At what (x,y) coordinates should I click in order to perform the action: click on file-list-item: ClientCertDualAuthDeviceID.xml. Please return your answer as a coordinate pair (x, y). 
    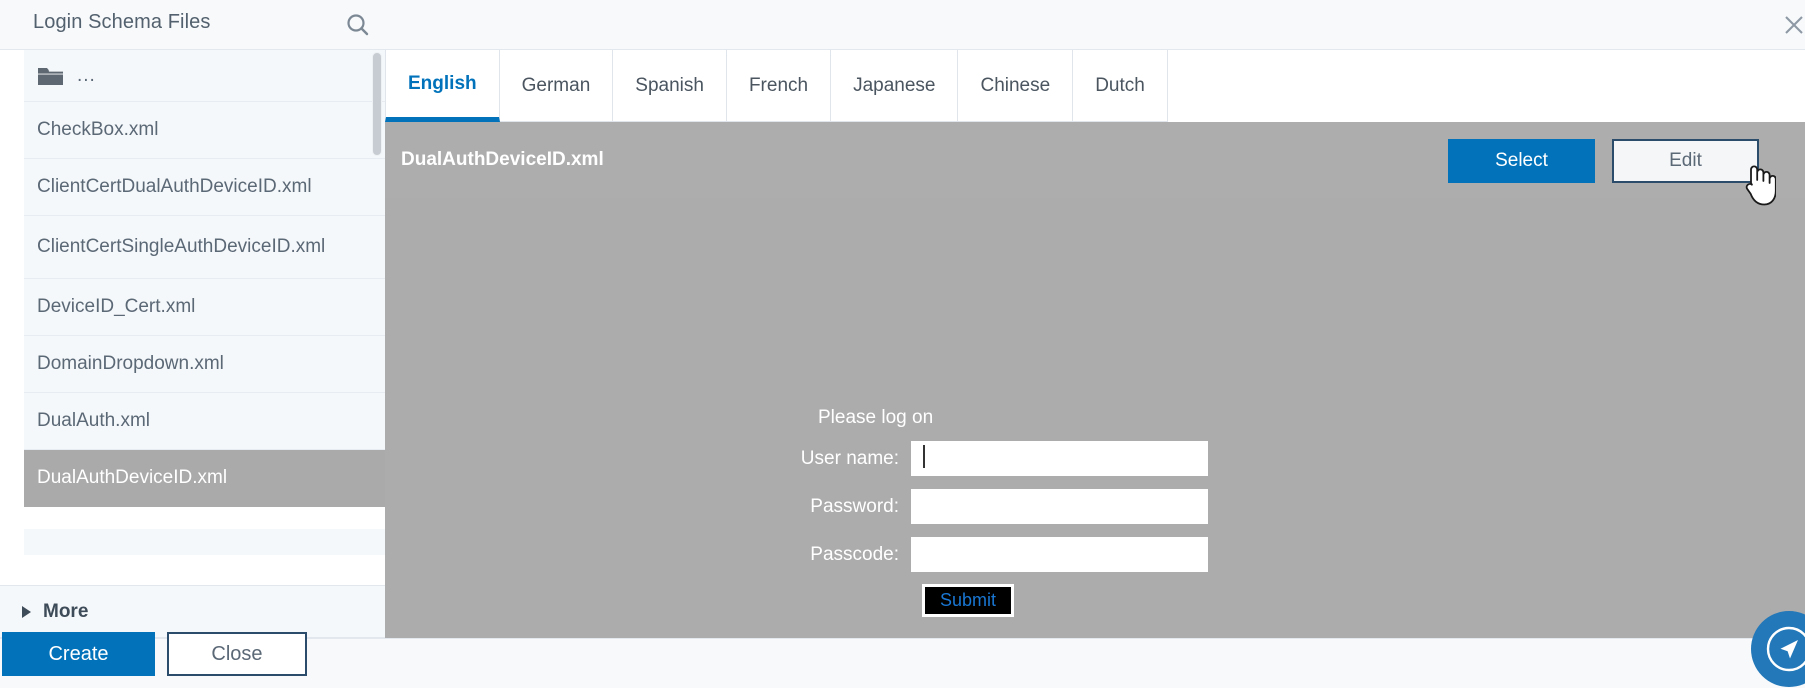
    Looking at the image, I should click on (204, 187).